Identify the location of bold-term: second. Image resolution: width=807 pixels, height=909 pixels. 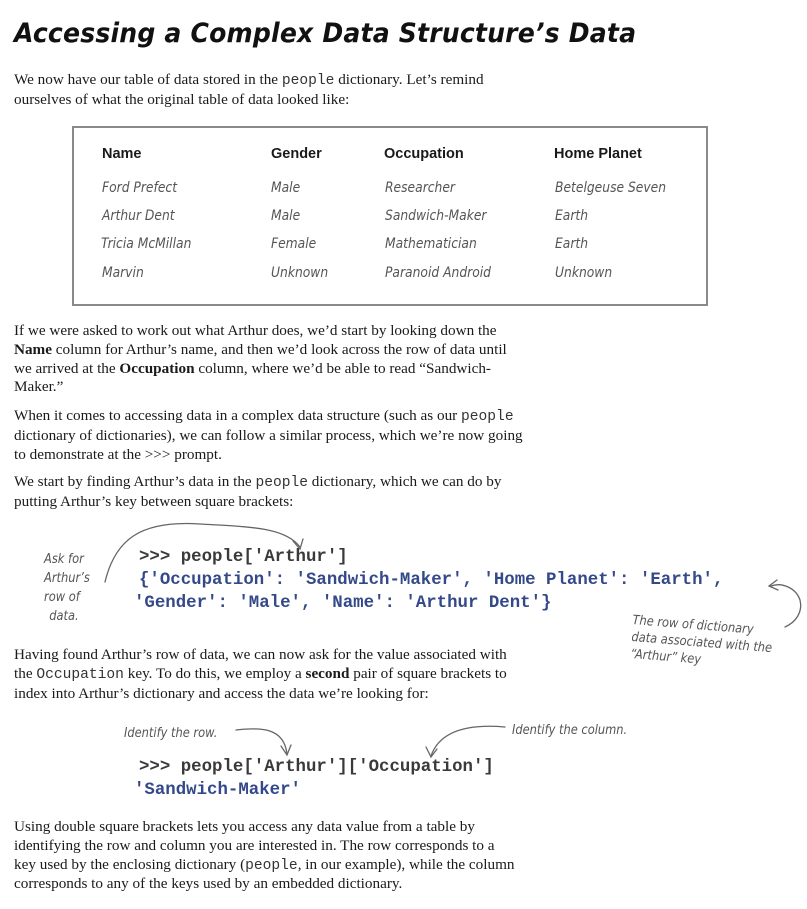
(327, 673).